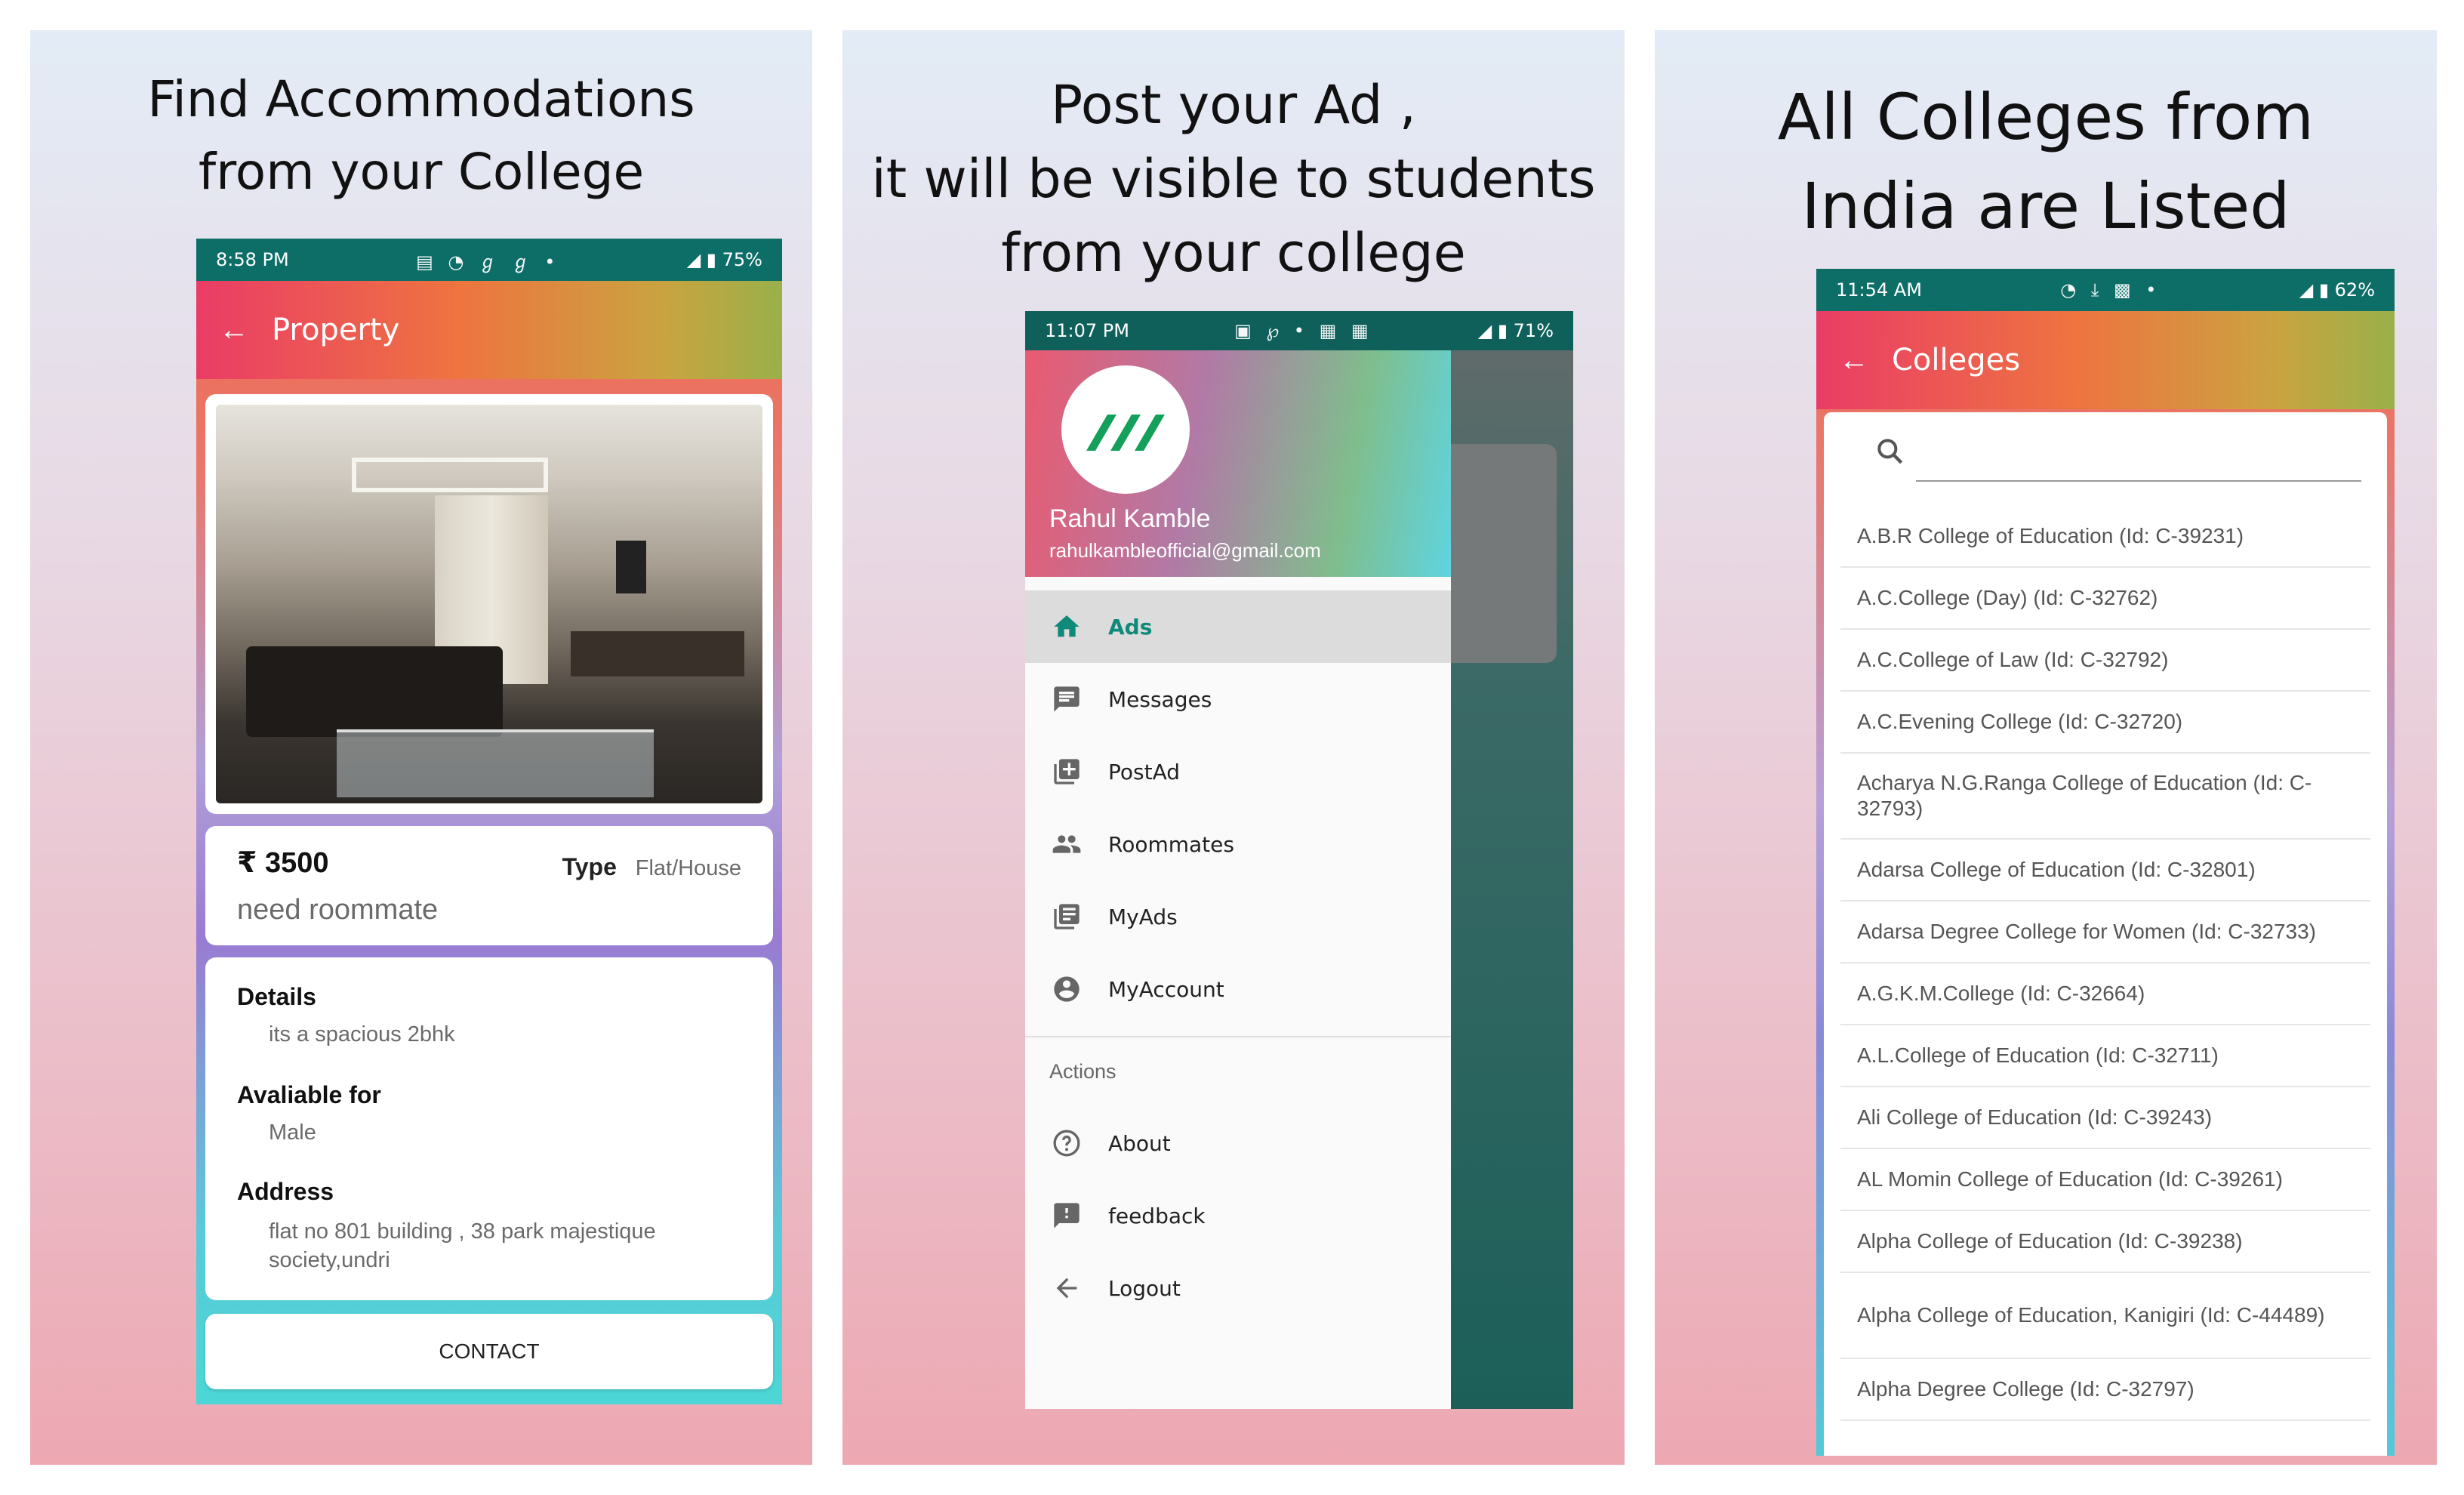 The width and height of the screenshot is (2464, 1495). What do you see at coordinates (1233, 105) in the screenshot?
I see `headline-line: Post your Ad ,` at bounding box center [1233, 105].